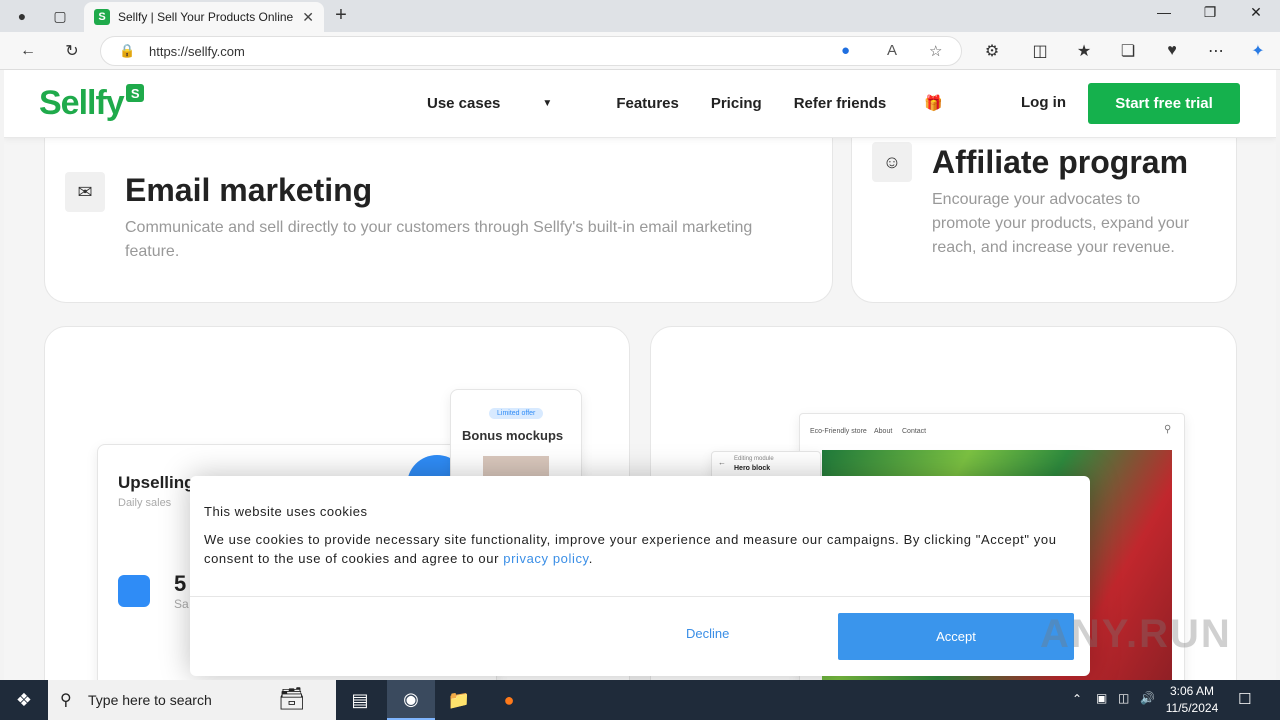  I want to click on accept-button: Accept, so click(956, 636).